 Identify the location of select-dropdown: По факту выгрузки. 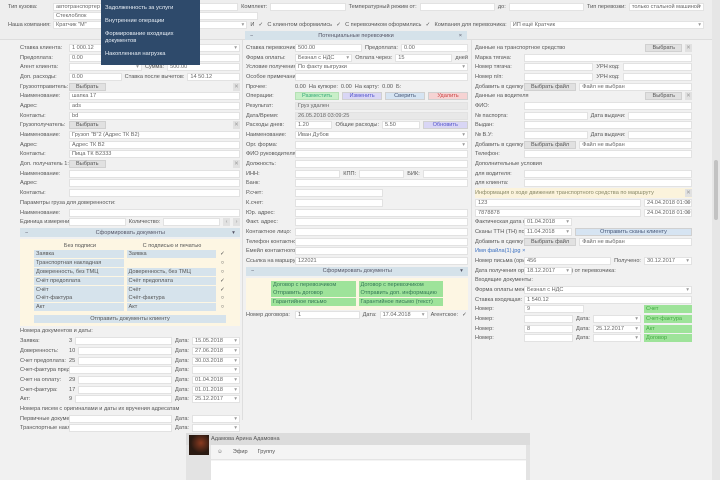
(381, 67).